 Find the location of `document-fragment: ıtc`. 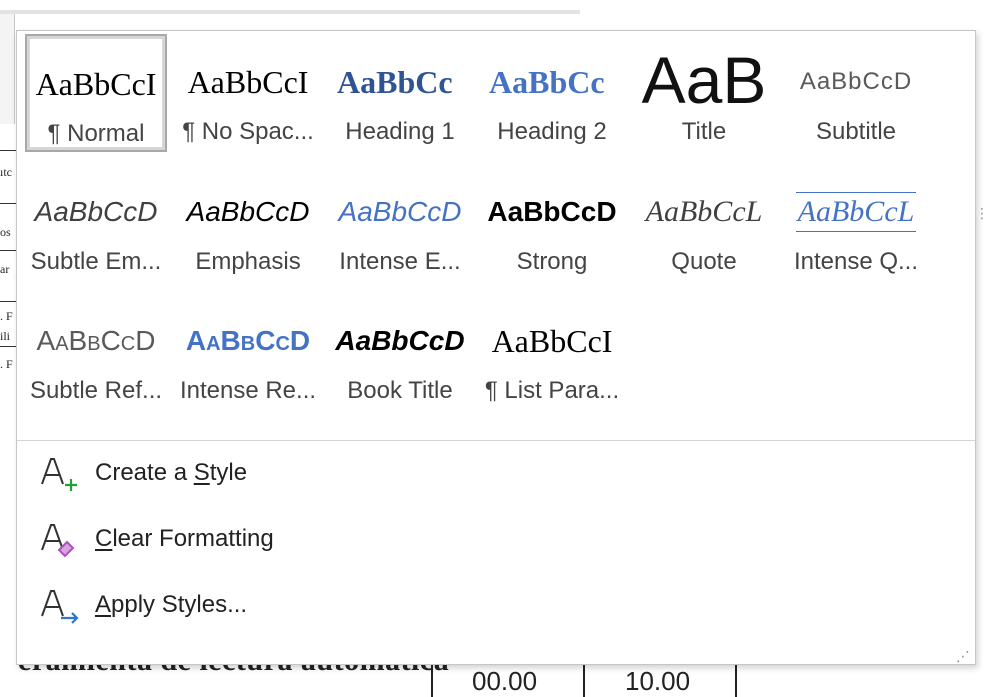

document-fragment: ıtc is located at coordinates (6, 172).